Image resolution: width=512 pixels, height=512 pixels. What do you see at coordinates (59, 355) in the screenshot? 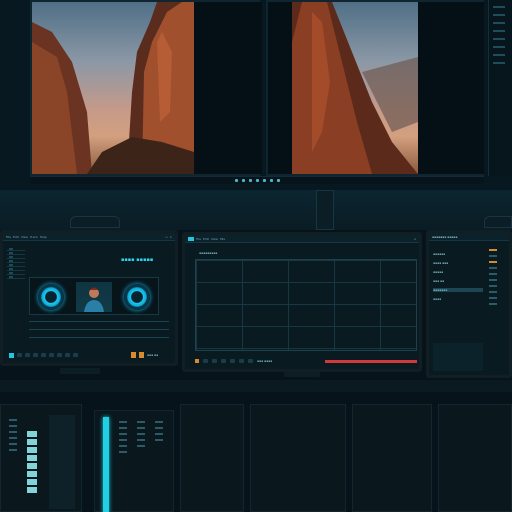
I see `folder-icon` at bounding box center [59, 355].